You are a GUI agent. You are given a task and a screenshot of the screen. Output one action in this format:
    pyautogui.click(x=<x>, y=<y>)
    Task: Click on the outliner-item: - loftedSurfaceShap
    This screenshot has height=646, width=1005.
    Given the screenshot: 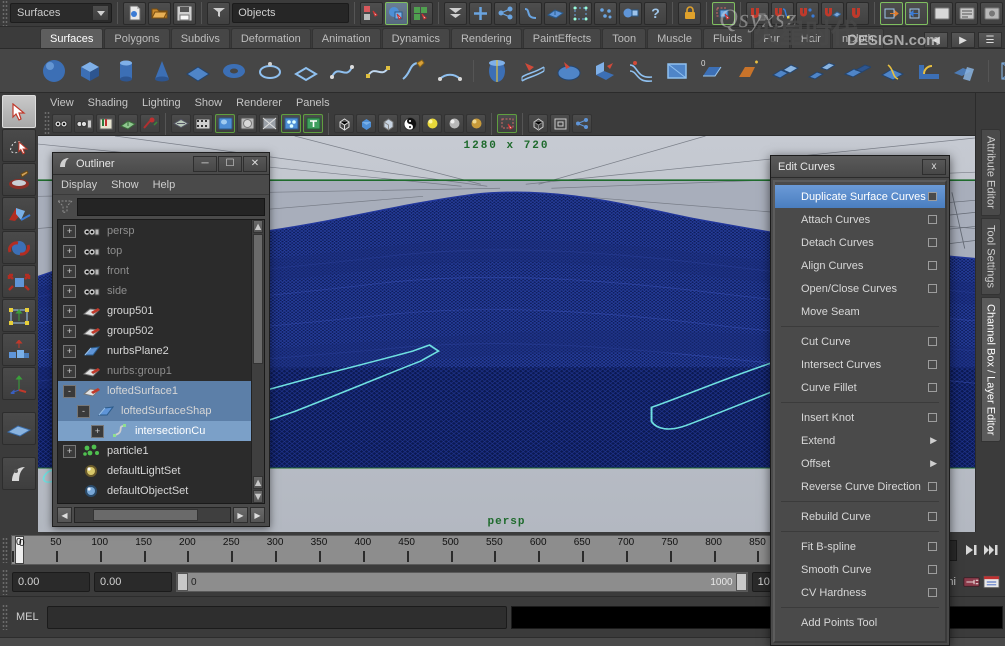 What is the action you would take?
    pyautogui.click(x=161, y=411)
    